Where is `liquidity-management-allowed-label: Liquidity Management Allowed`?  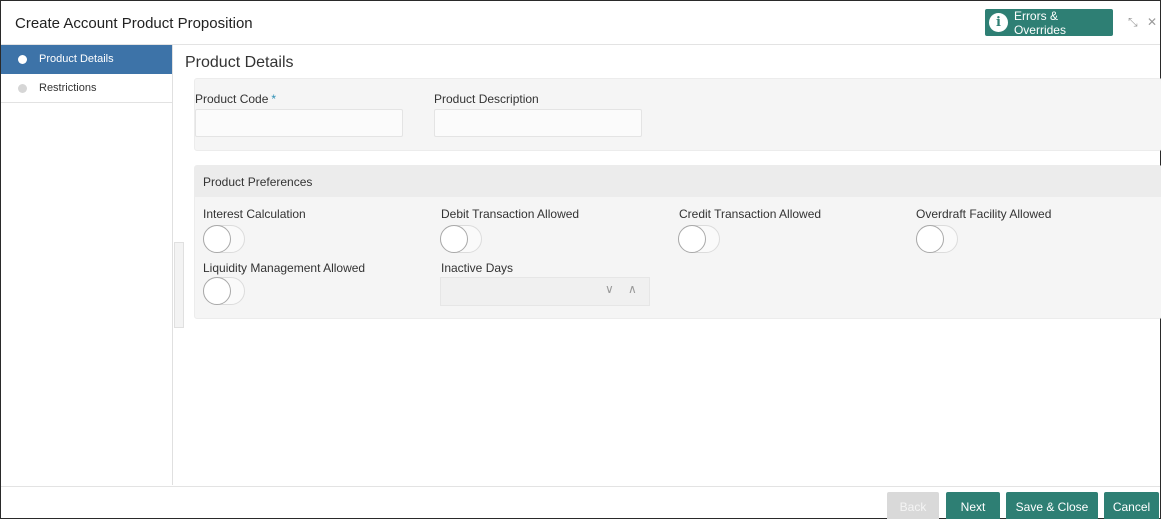 liquidity-management-allowed-label: Liquidity Management Allowed is located at coordinates (284, 268).